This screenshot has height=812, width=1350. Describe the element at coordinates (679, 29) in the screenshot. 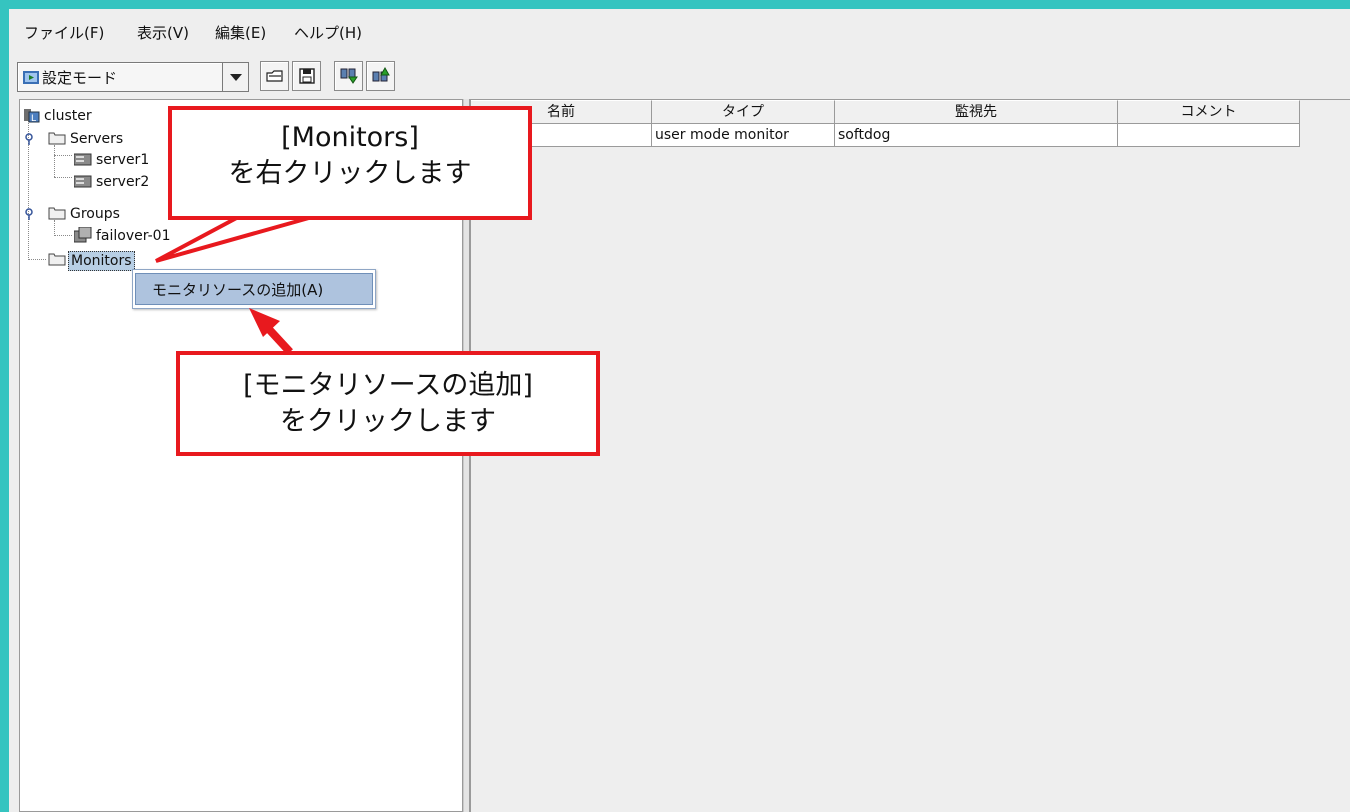

I see `menu-bar: ファイル(F) 表示(V) 編集(E) ヘルプ(H)` at that location.